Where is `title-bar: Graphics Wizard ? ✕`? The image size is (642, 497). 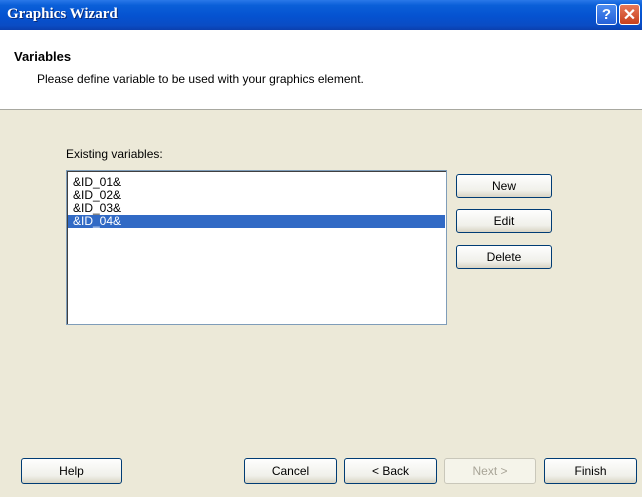
title-bar: Graphics Wizard ? ✕ is located at coordinates (321, 15).